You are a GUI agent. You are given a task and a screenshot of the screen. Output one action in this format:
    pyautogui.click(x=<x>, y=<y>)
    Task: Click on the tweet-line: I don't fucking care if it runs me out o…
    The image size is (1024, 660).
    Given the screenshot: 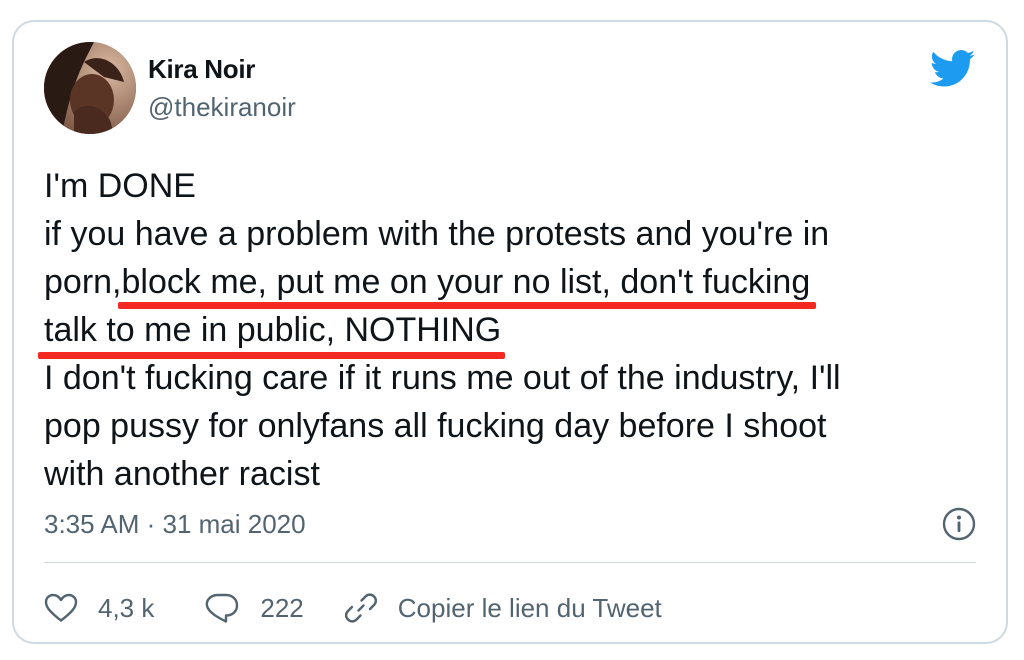 What is the action you would take?
    pyautogui.click(x=442, y=378)
    